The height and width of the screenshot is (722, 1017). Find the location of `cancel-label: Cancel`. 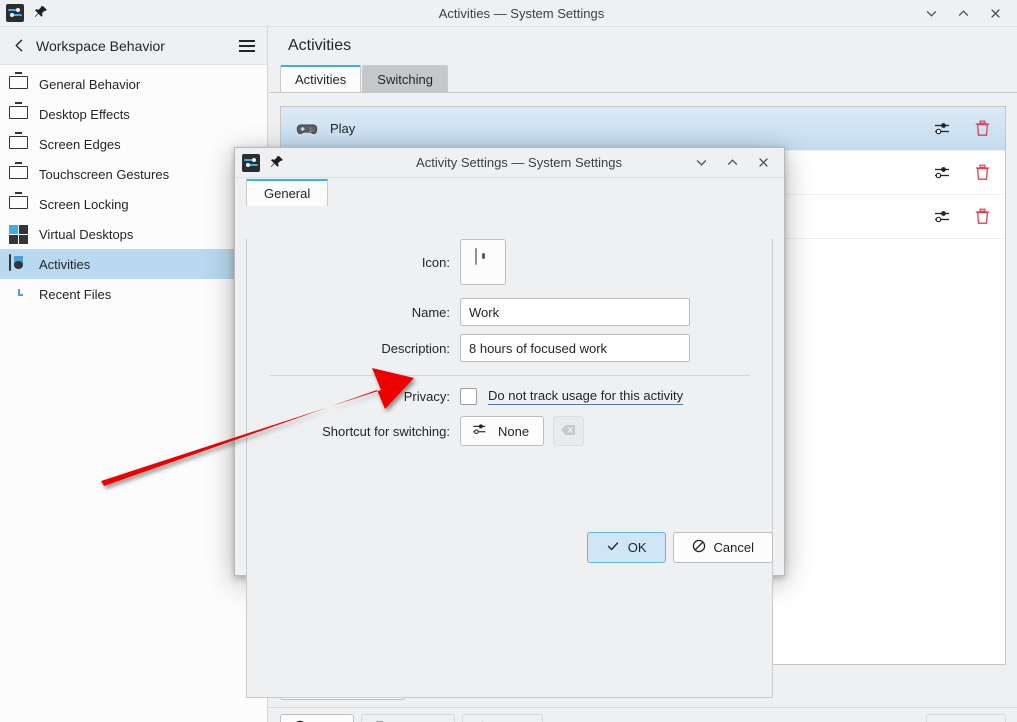

cancel-label: Cancel is located at coordinates (733, 547).